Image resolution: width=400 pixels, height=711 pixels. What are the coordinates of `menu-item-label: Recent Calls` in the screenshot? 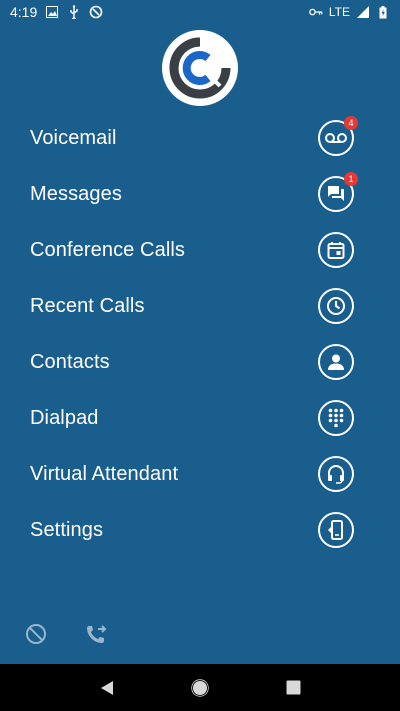 It's located at (87, 305).